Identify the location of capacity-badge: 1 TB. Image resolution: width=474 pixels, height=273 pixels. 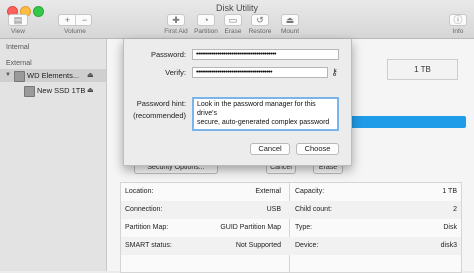
(422, 69).